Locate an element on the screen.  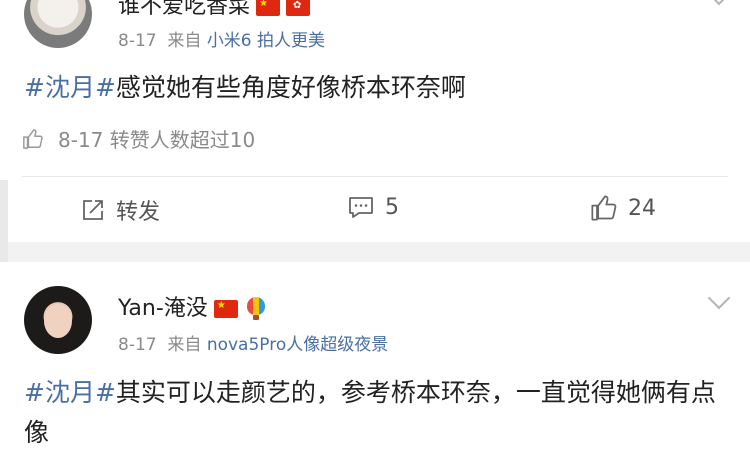
post-meta: 8-17 来自 nova5Pro人像超级夜景 is located at coordinates (253, 342).